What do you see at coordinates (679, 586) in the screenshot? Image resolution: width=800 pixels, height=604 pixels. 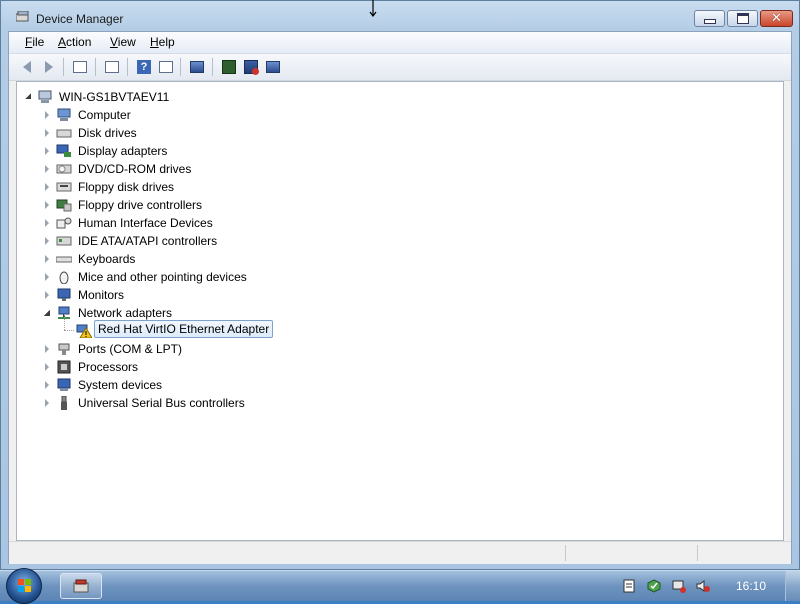 I see `network-warning-icon` at bounding box center [679, 586].